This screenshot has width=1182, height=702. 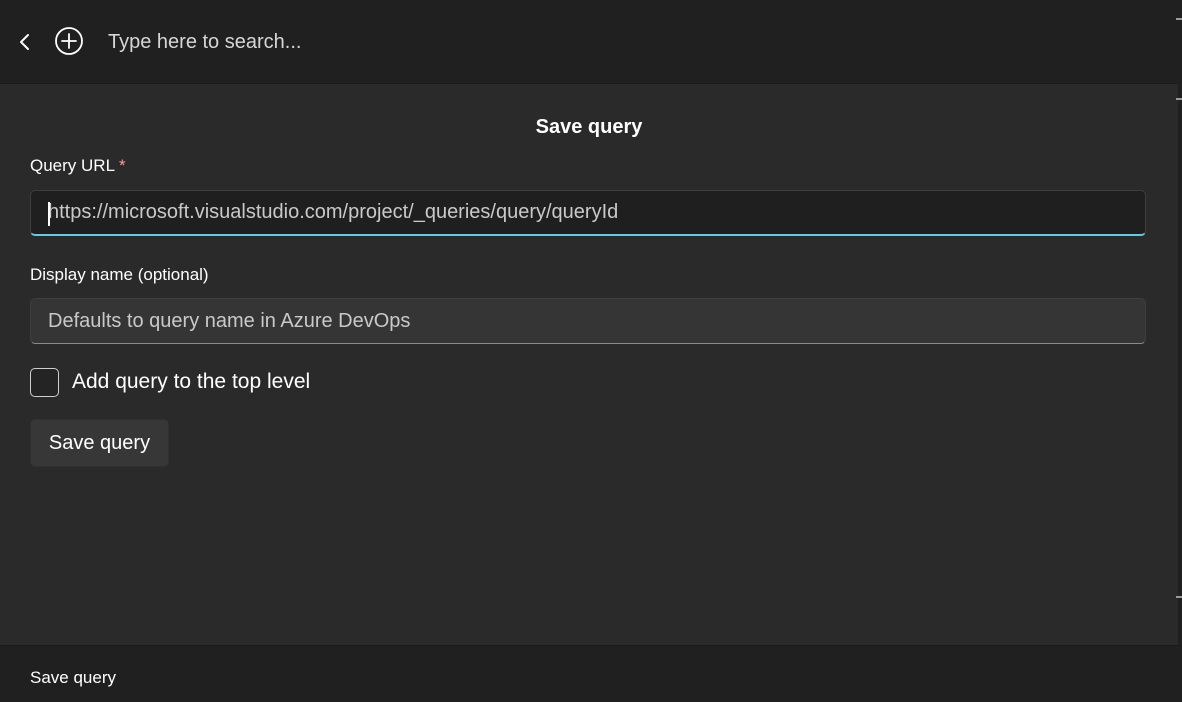 What do you see at coordinates (49, 214) in the screenshot?
I see `text-caret` at bounding box center [49, 214].